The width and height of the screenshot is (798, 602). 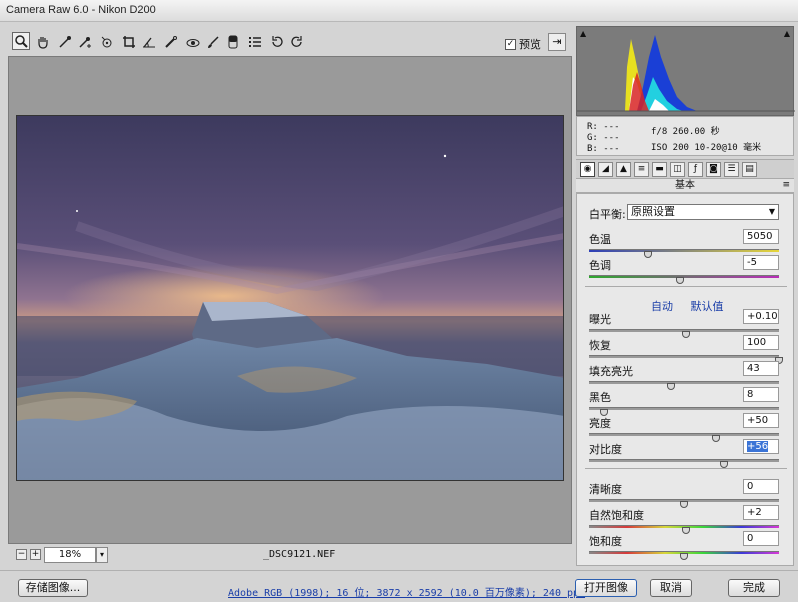 What do you see at coordinates (277, 42) in the screenshot?
I see `rotate-ccw-icon` at bounding box center [277, 42].